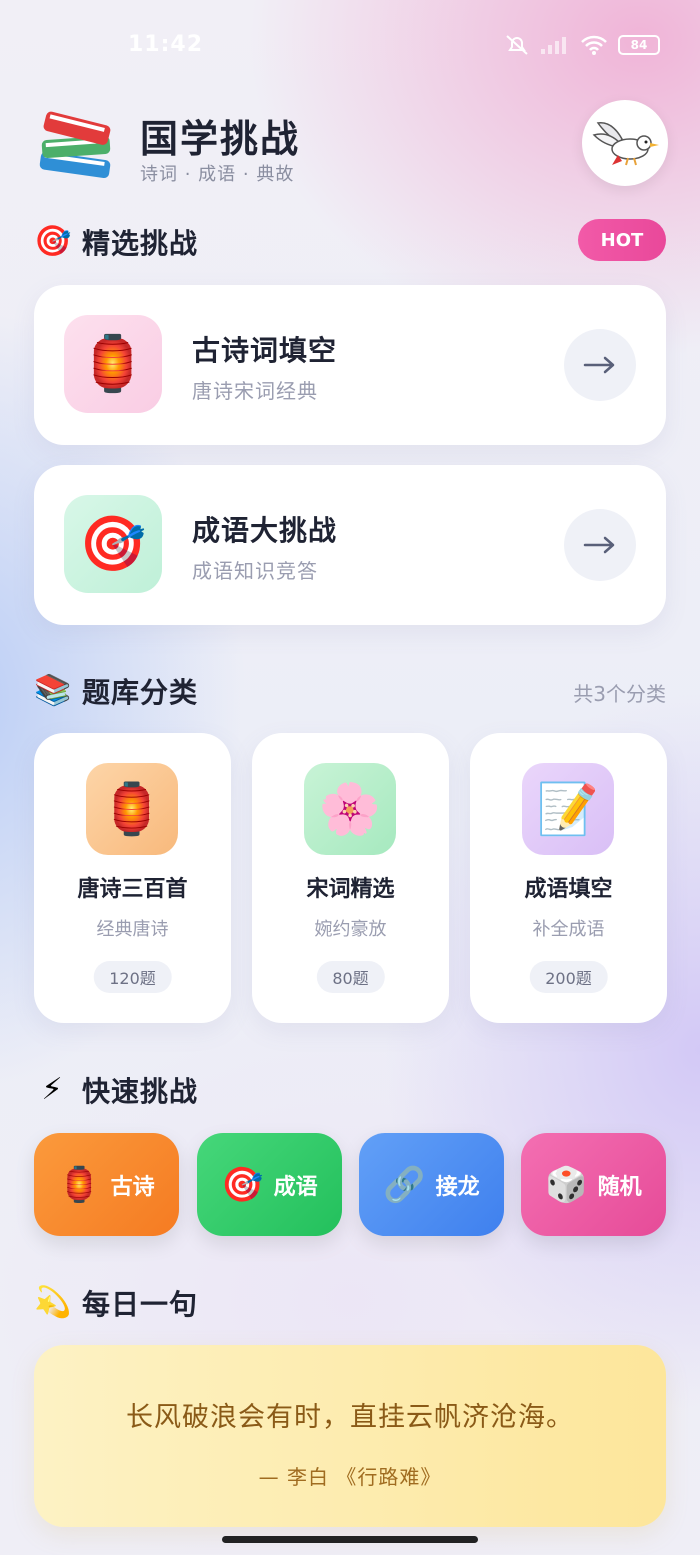  What do you see at coordinates (568, 977) in the screenshot?
I see `category-count-badge: 200题` at bounding box center [568, 977].